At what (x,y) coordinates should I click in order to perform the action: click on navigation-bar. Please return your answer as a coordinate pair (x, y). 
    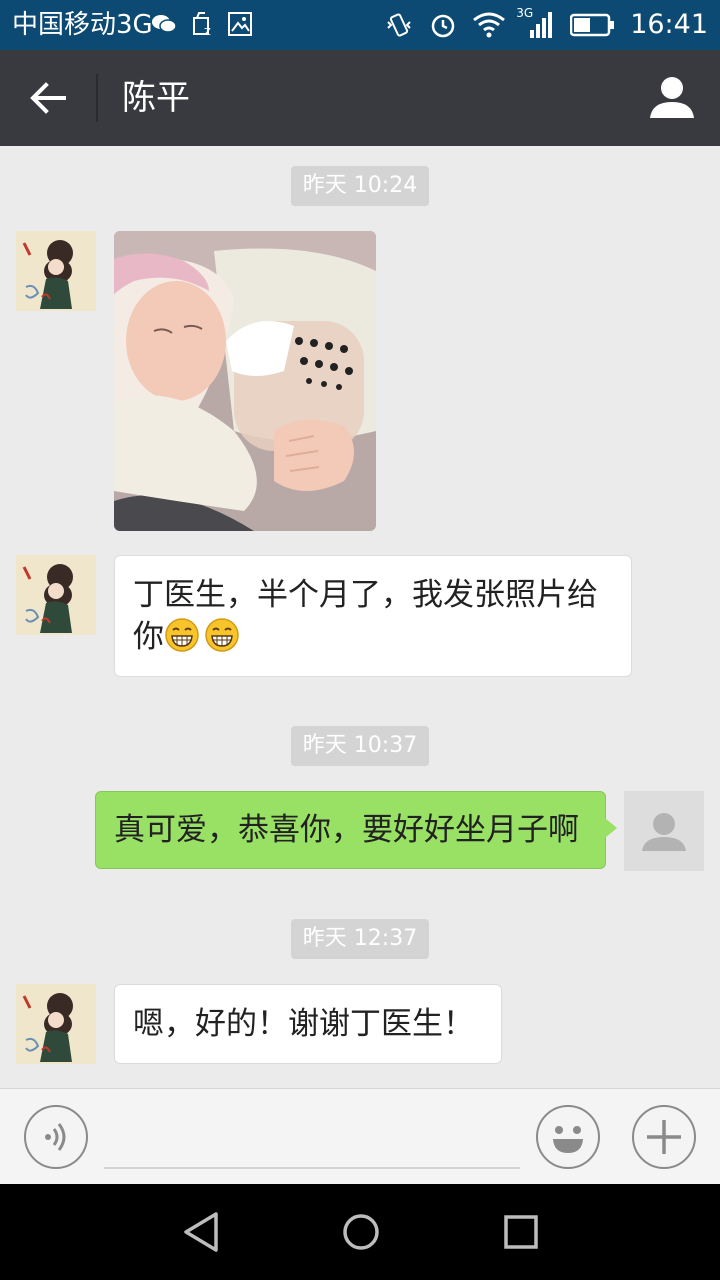
    Looking at the image, I should click on (360, 1232).